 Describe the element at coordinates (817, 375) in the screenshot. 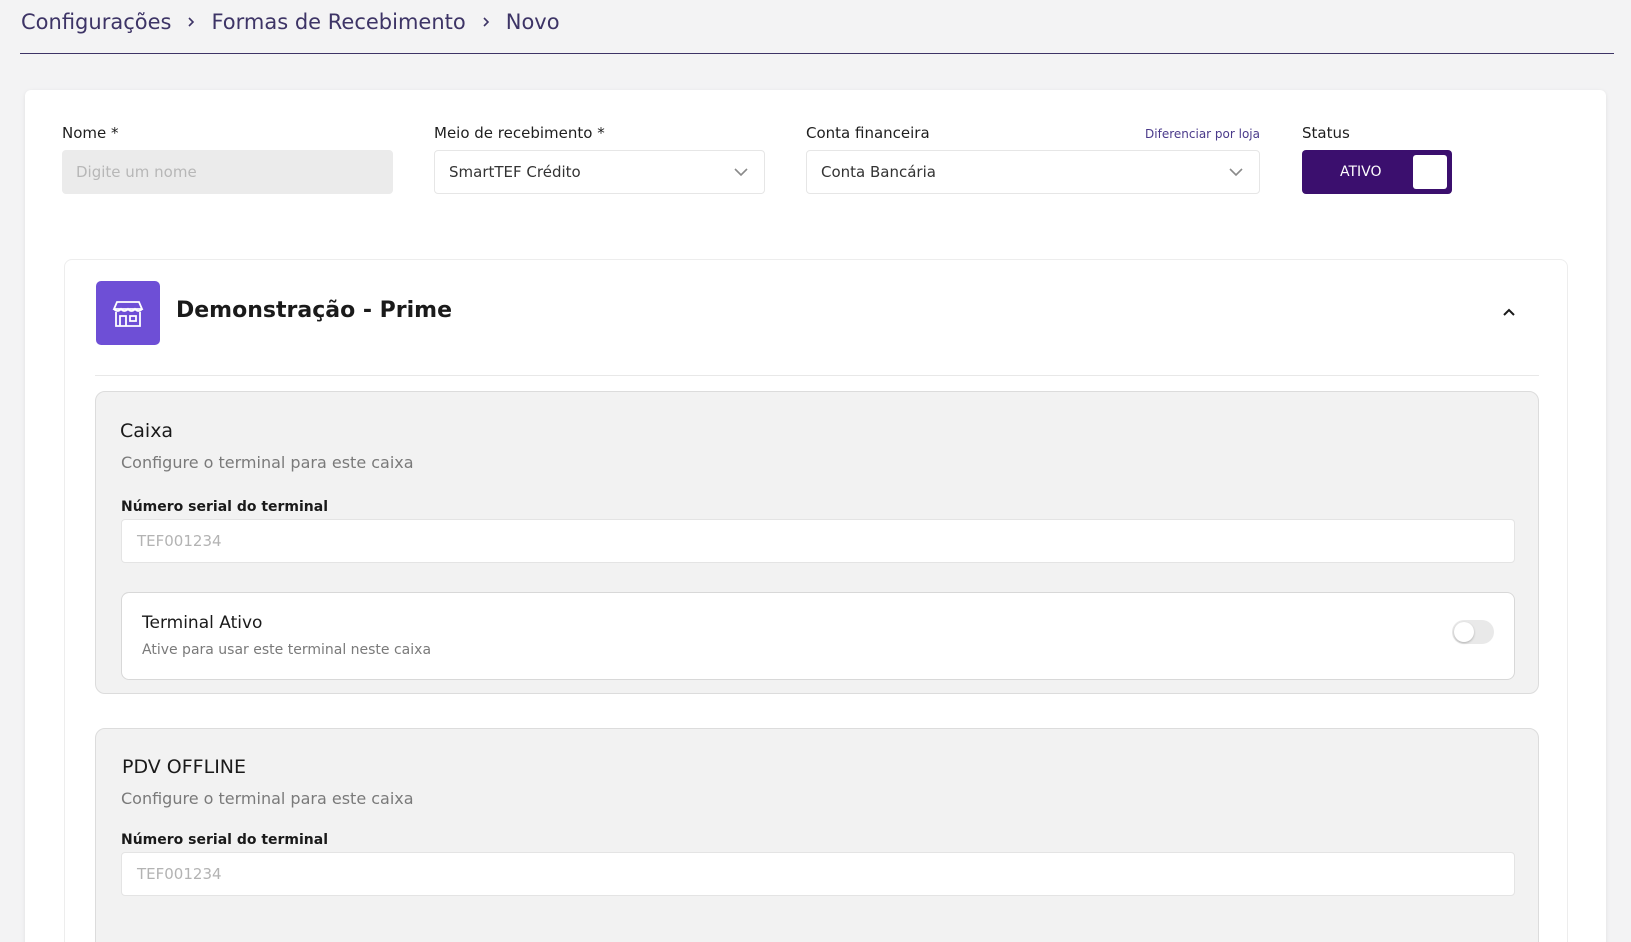

I see `store-divider` at that location.